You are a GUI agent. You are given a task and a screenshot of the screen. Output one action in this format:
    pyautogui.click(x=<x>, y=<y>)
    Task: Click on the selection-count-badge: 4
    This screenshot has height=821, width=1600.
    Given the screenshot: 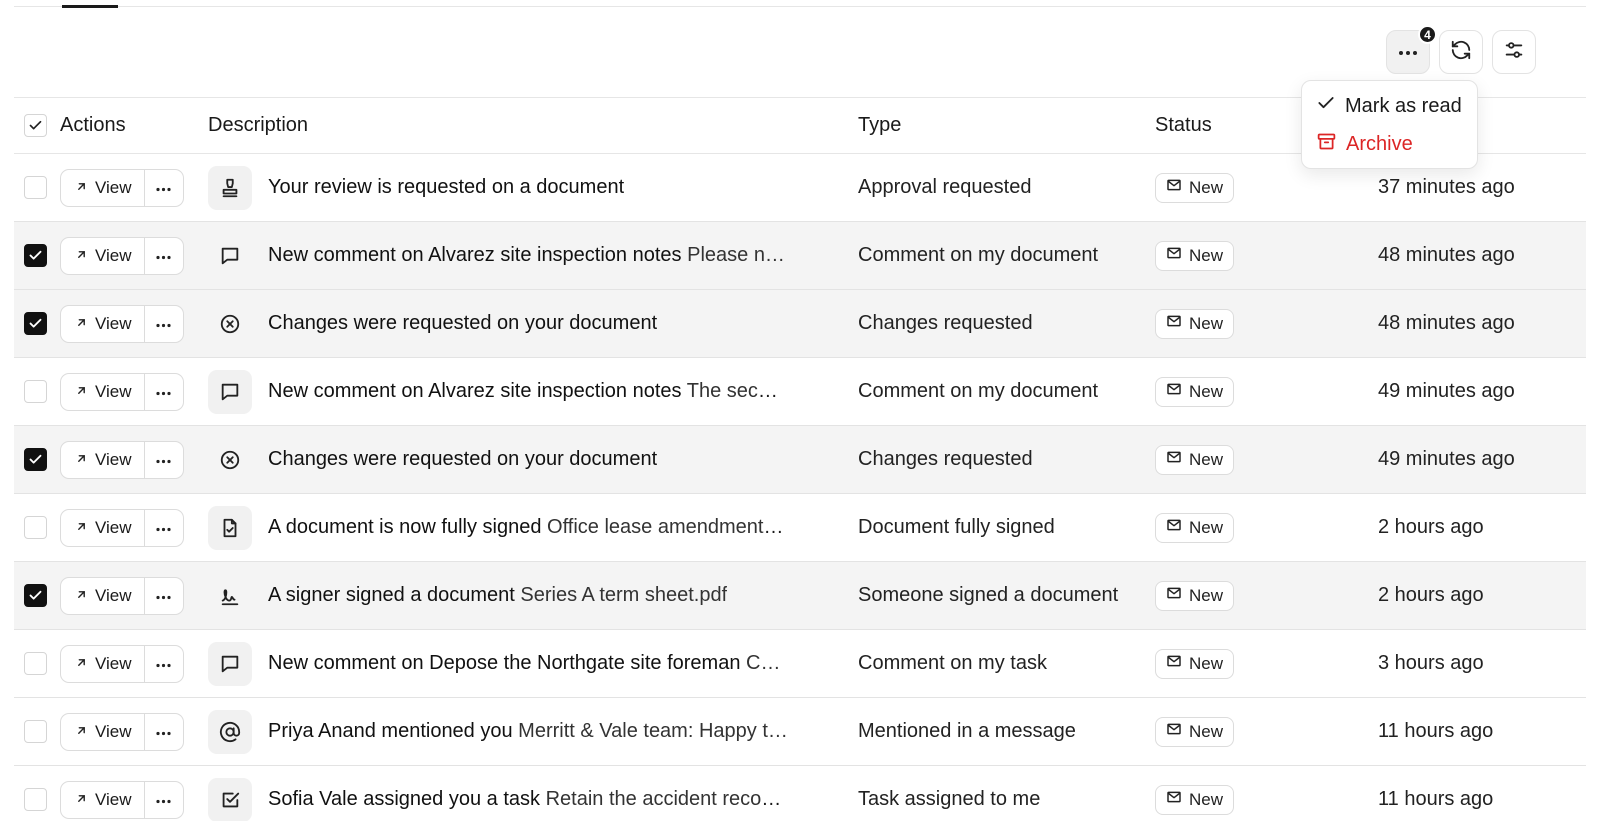 What is the action you would take?
    pyautogui.click(x=1427, y=34)
    